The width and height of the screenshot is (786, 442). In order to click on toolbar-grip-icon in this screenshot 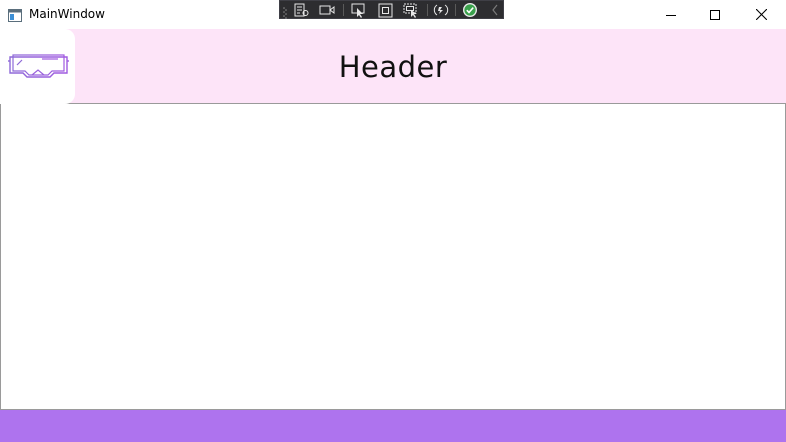, I will do `click(285, 11)`.